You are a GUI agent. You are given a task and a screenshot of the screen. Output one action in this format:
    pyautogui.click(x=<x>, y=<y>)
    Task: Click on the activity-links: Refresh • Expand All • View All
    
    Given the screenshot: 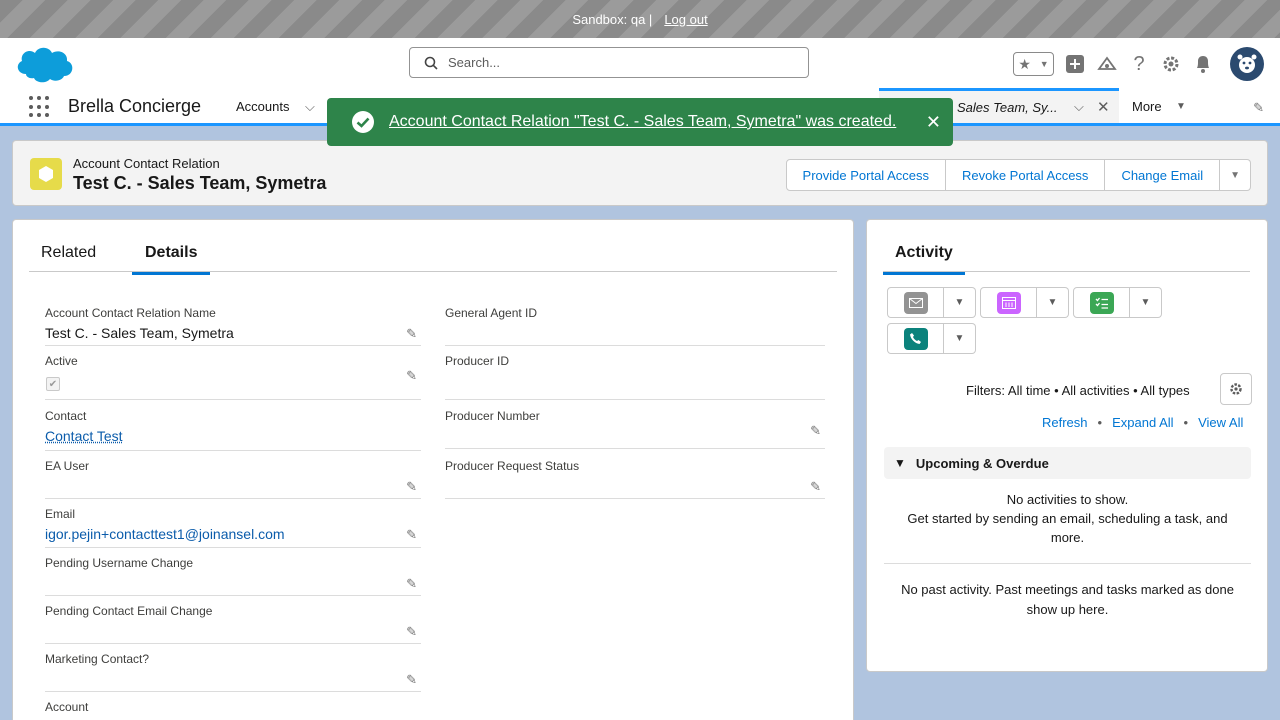 What is the action you would take?
    pyautogui.click(x=1142, y=422)
    